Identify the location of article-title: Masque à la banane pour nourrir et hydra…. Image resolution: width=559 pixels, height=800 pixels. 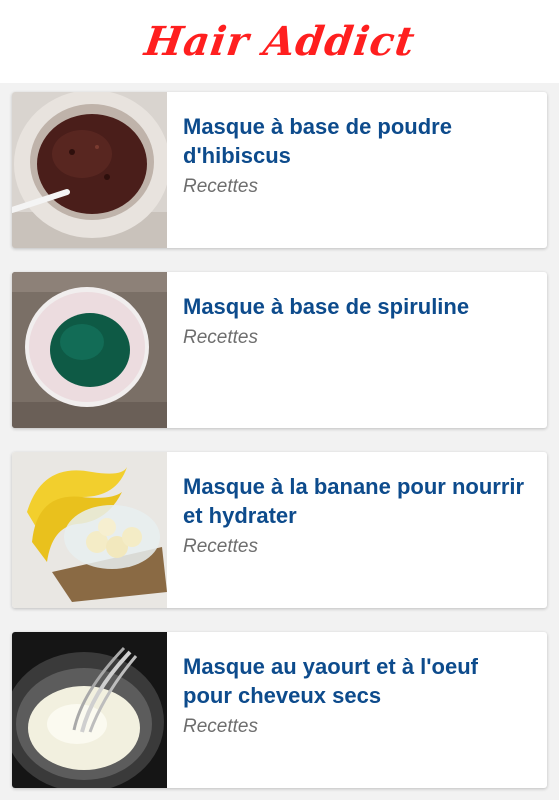
(357, 501).